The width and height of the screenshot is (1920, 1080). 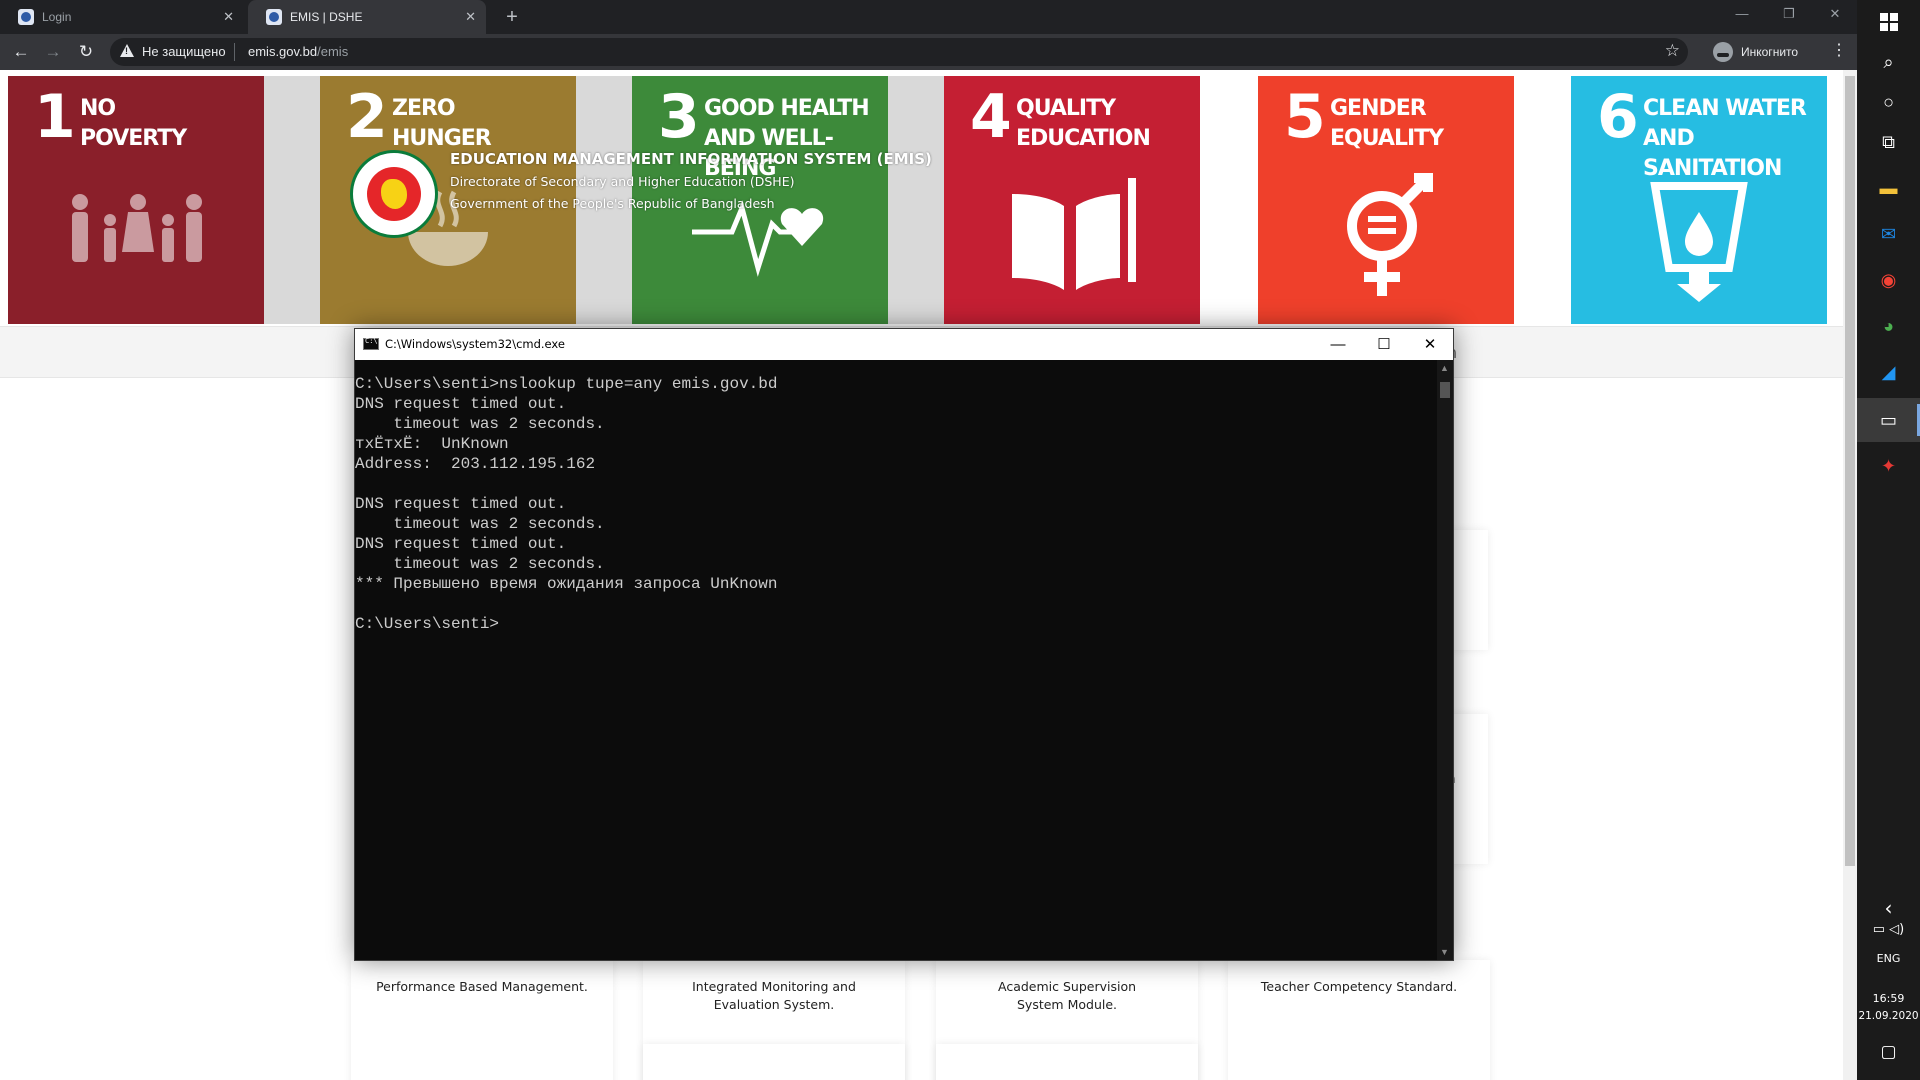 What do you see at coordinates (1770, 52) in the screenshot?
I see `incognito-label: Инкогнито` at bounding box center [1770, 52].